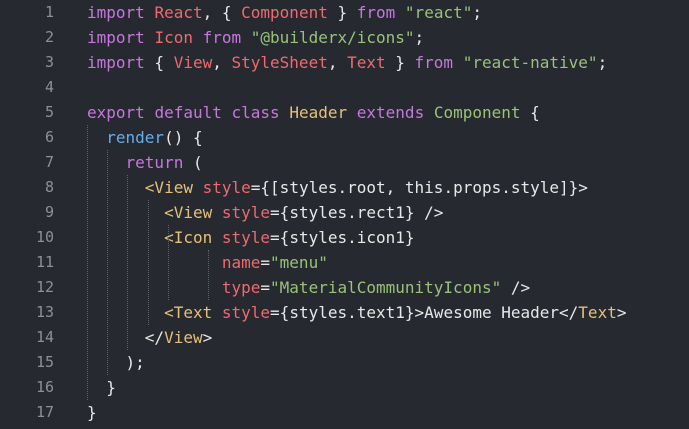 Image resolution: width=689 pixels, height=429 pixels. Describe the element at coordinates (222, 12) in the screenshot. I see `code-token: , {` at that location.